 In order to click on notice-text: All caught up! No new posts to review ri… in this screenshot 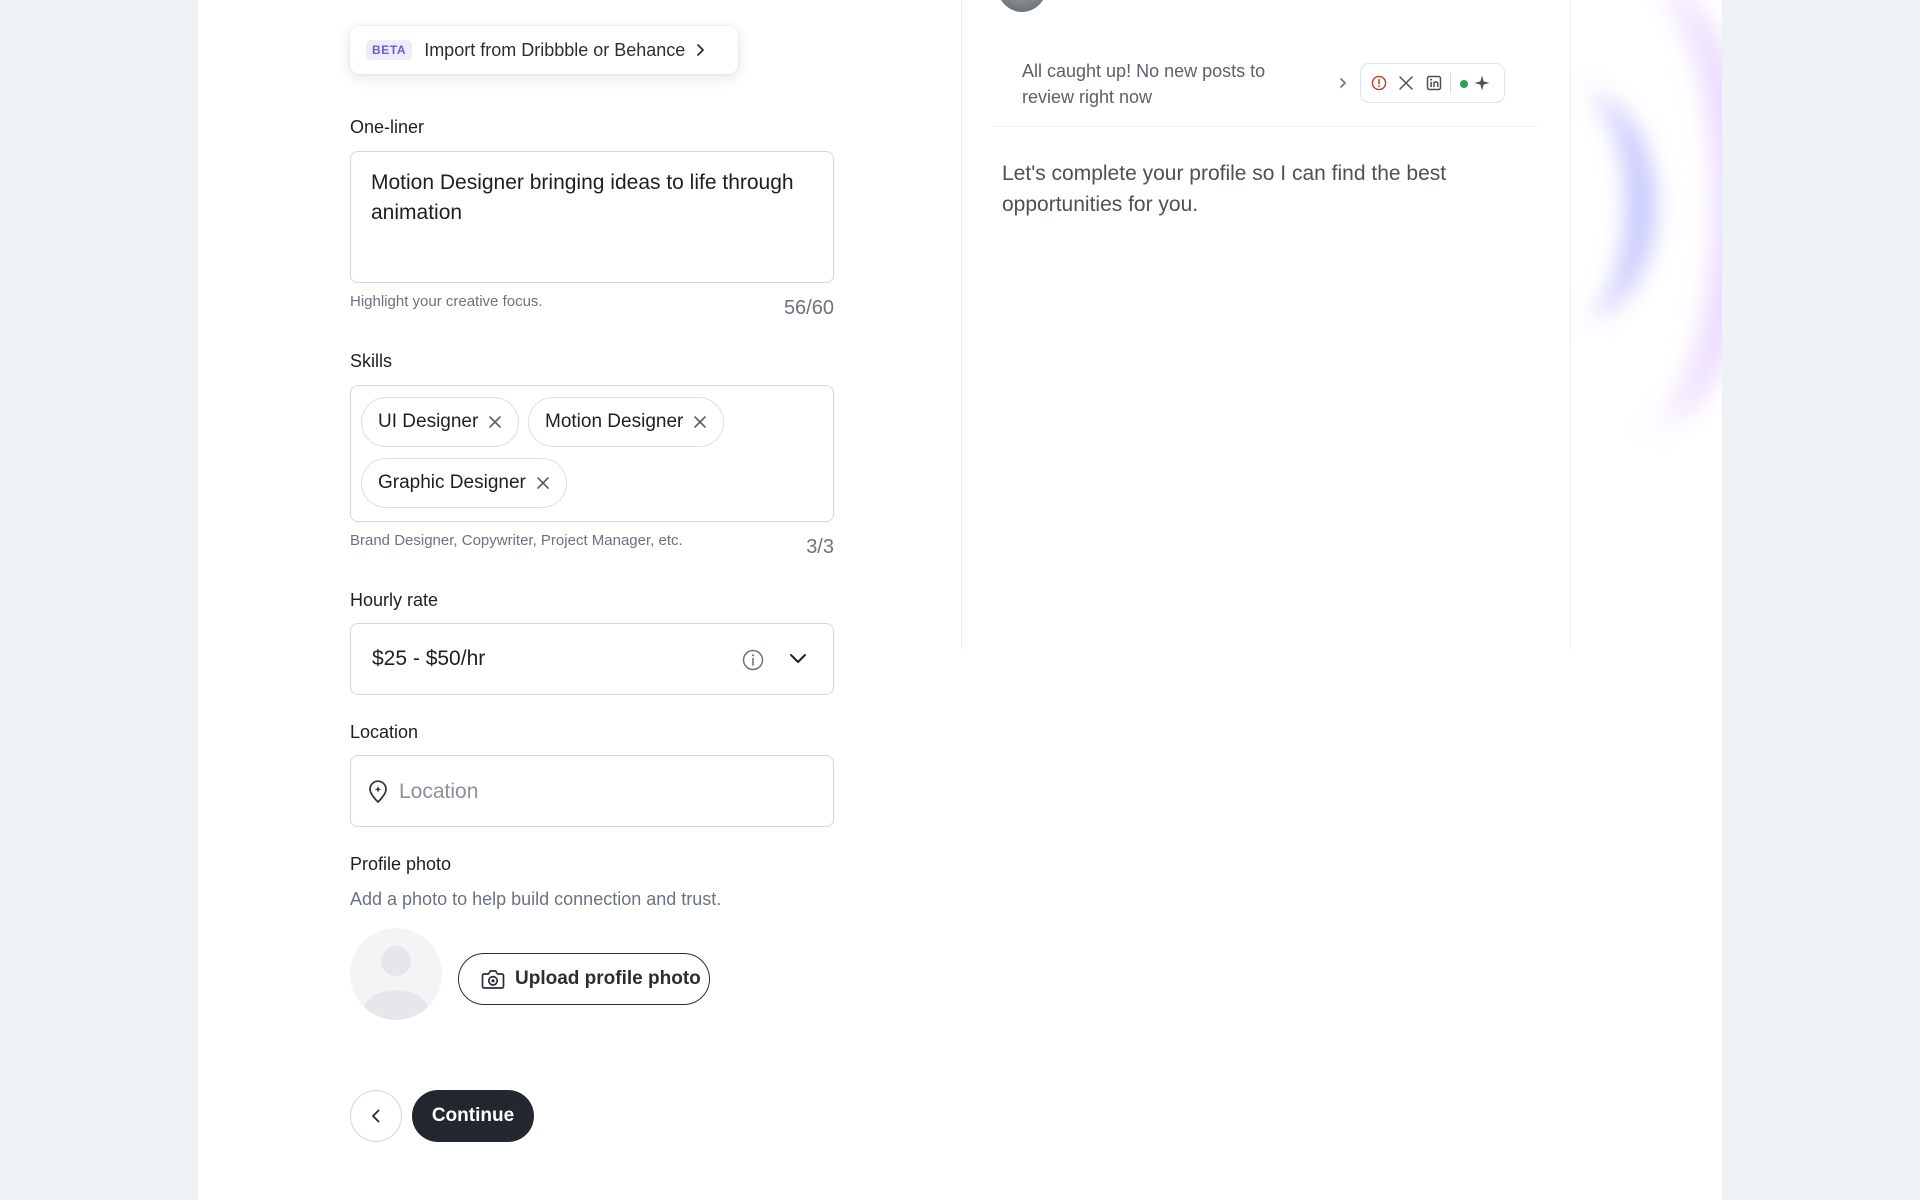, I will do `click(1144, 84)`.